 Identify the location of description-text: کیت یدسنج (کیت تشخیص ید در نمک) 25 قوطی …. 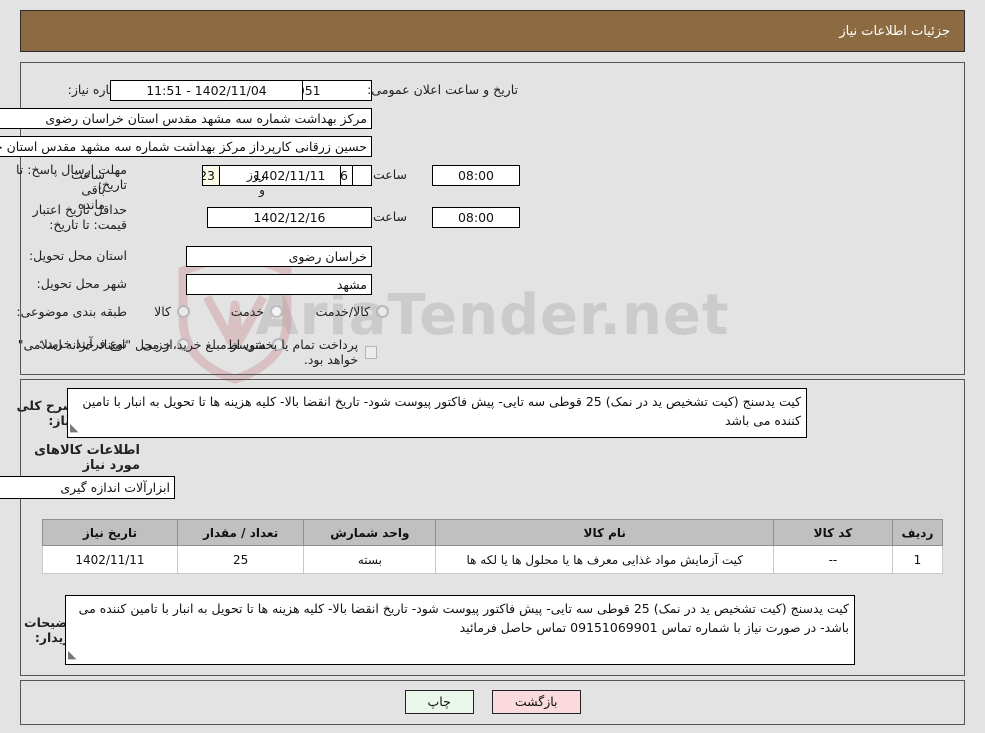
(441, 411).